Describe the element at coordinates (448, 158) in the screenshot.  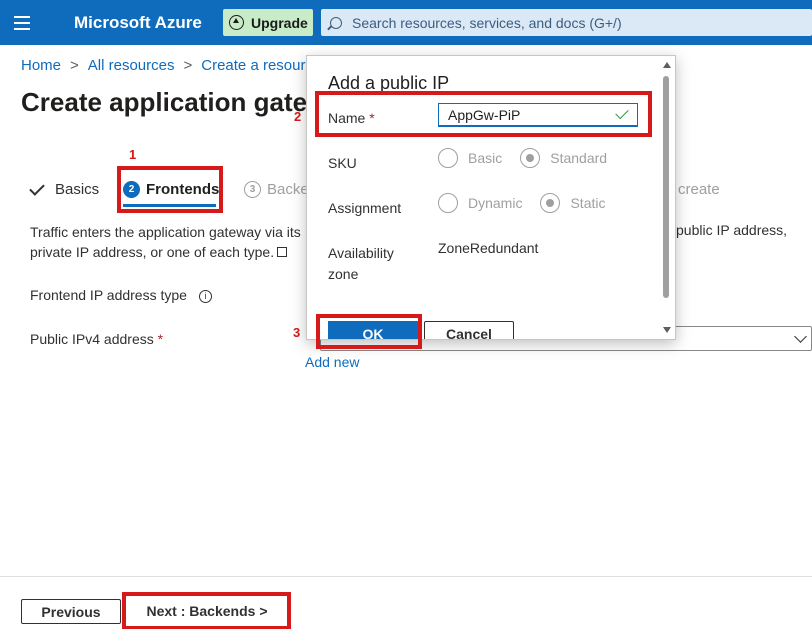
I see `radio-basic` at that location.